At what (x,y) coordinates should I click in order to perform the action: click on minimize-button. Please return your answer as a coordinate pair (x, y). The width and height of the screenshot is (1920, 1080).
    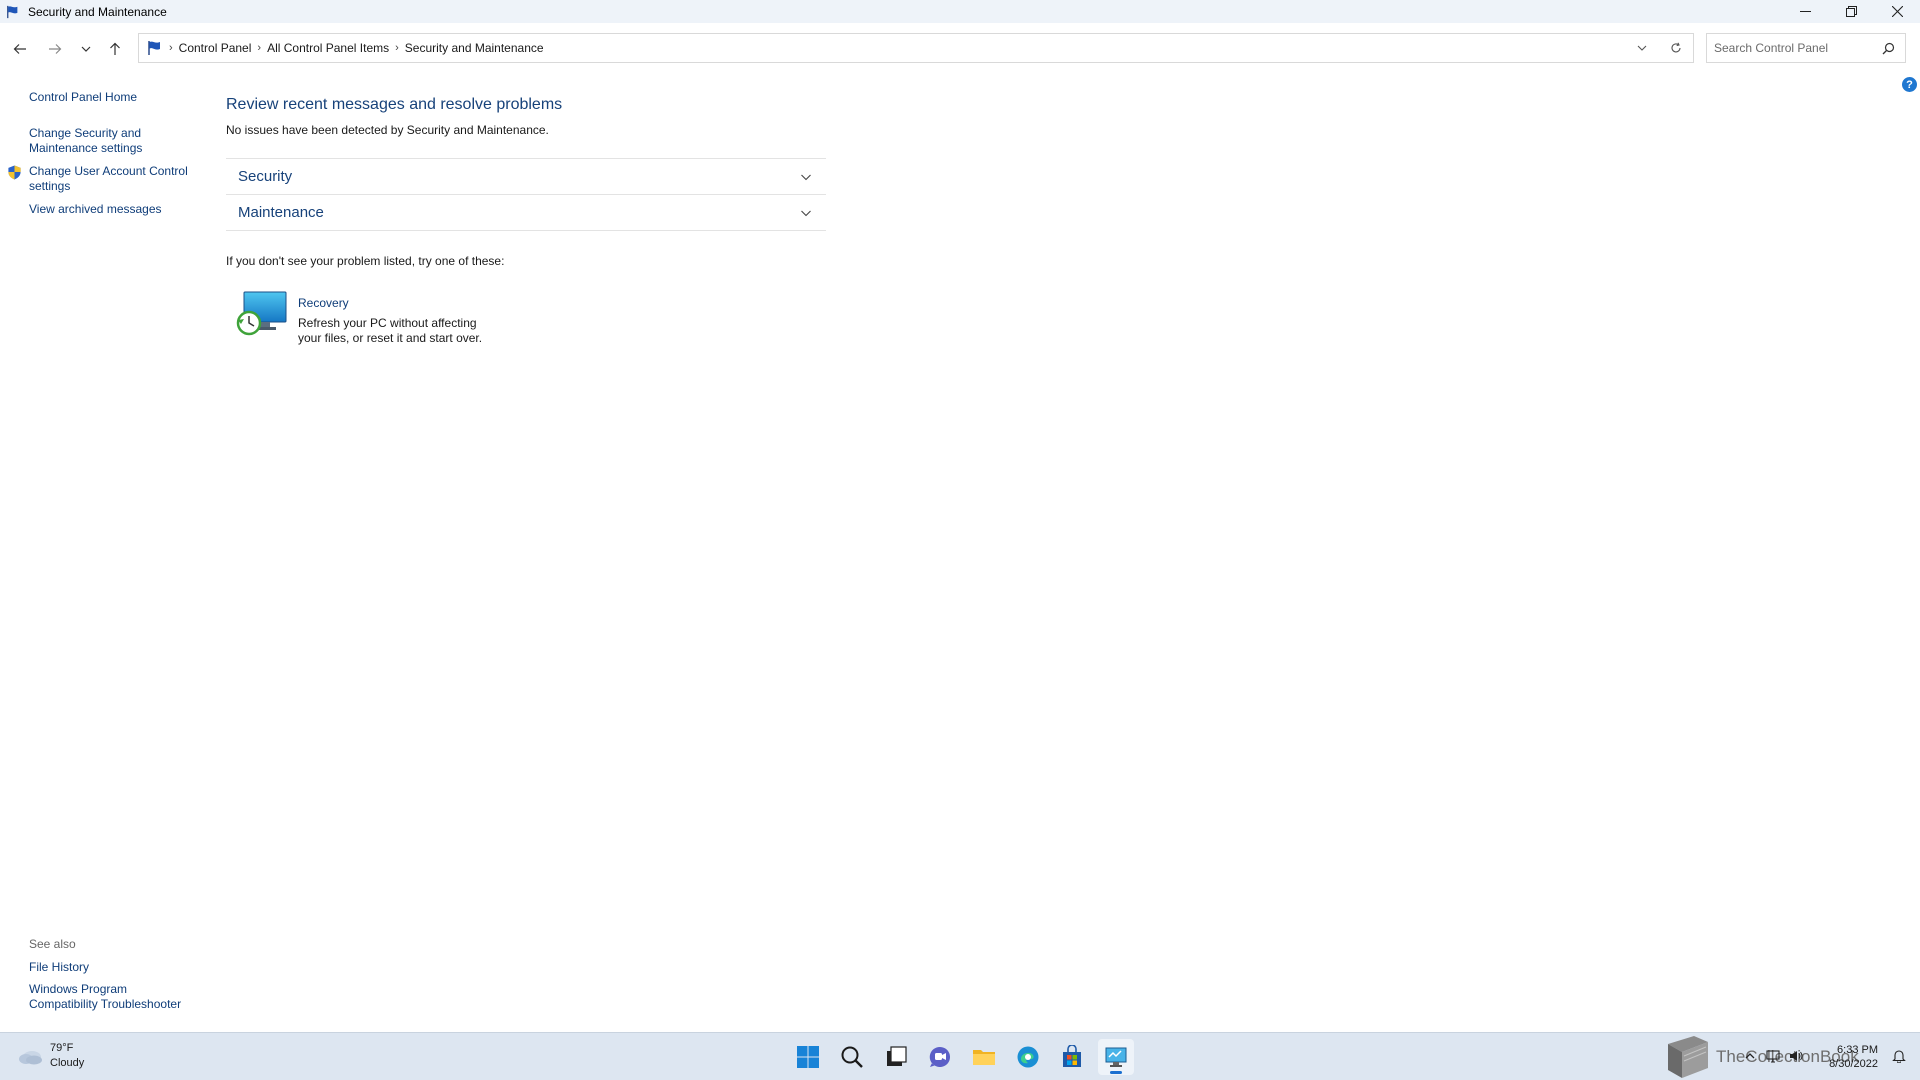
    Looking at the image, I should click on (1805, 11).